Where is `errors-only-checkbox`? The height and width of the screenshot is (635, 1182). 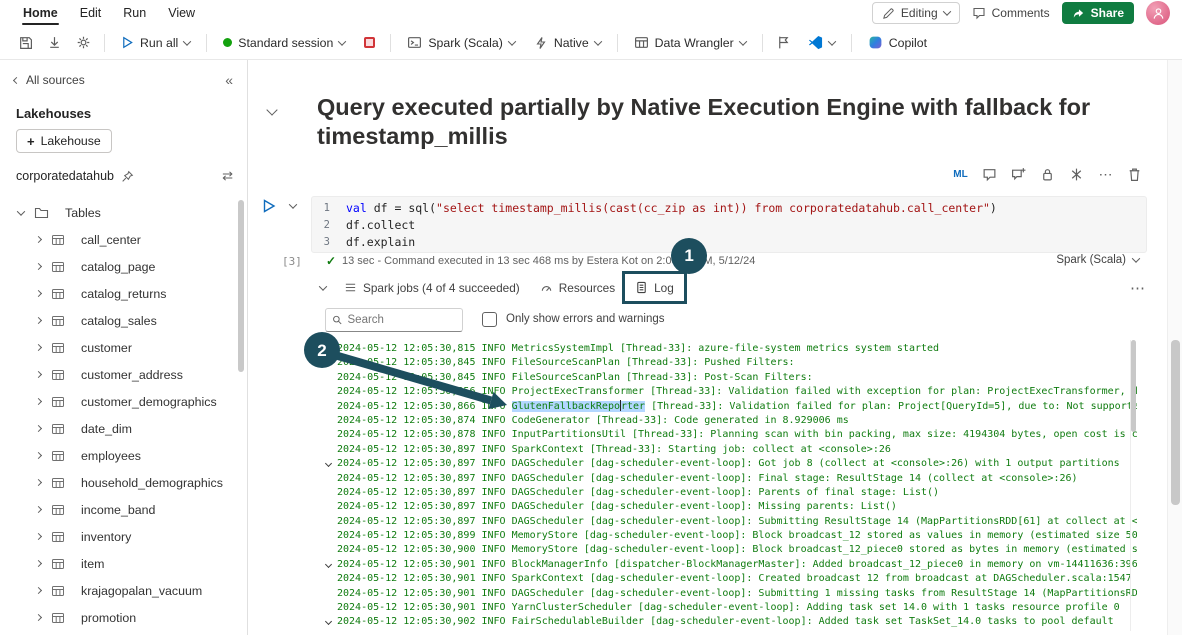 errors-only-checkbox is located at coordinates (489, 319).